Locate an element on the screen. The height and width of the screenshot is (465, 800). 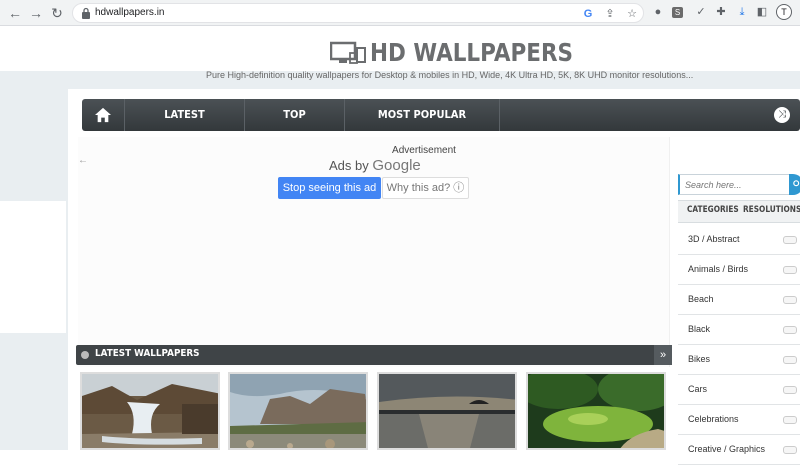
home-icon is located at coordinates (103, 115).